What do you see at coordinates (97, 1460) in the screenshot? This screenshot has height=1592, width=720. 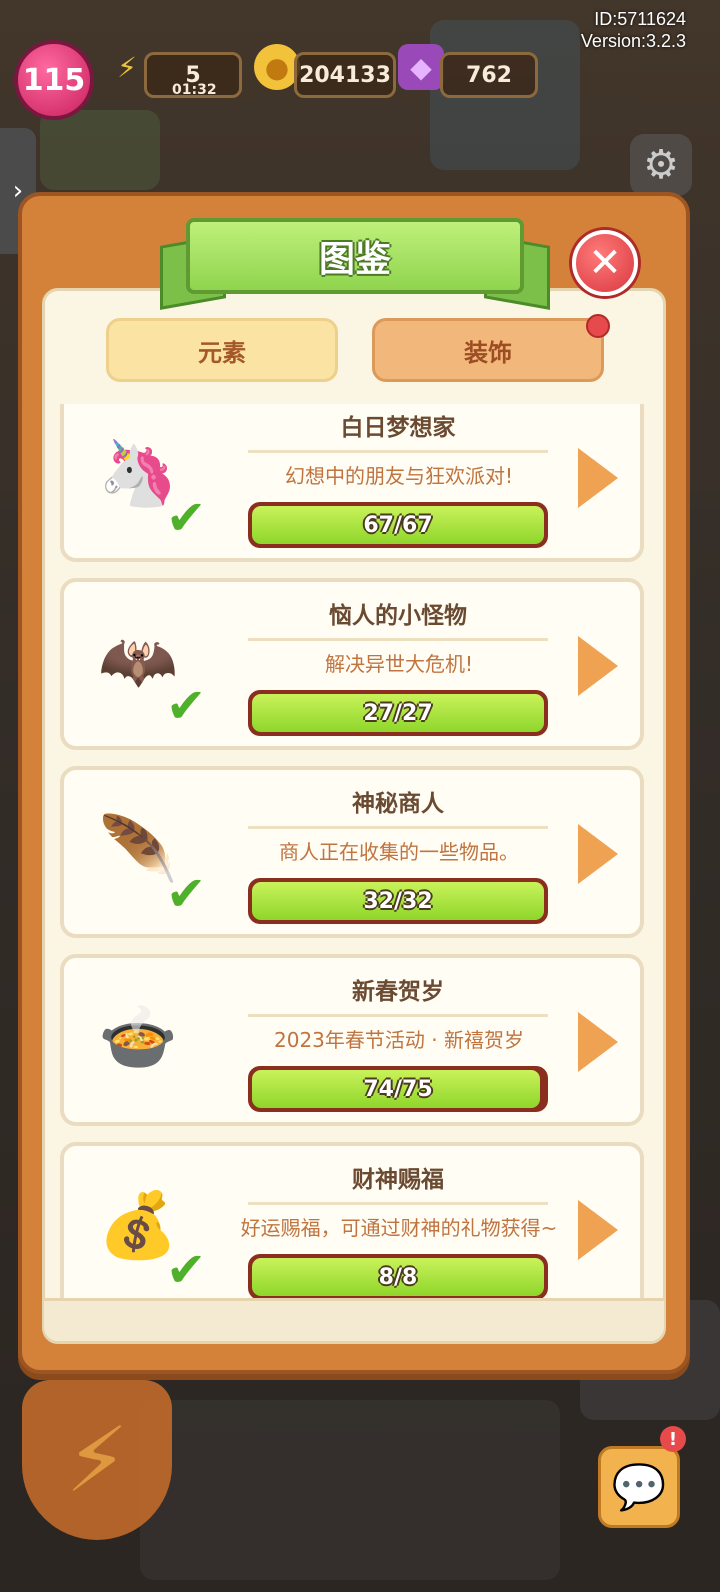 I see `lightning-icon: ⚡` at bounding box center [97, 1460].